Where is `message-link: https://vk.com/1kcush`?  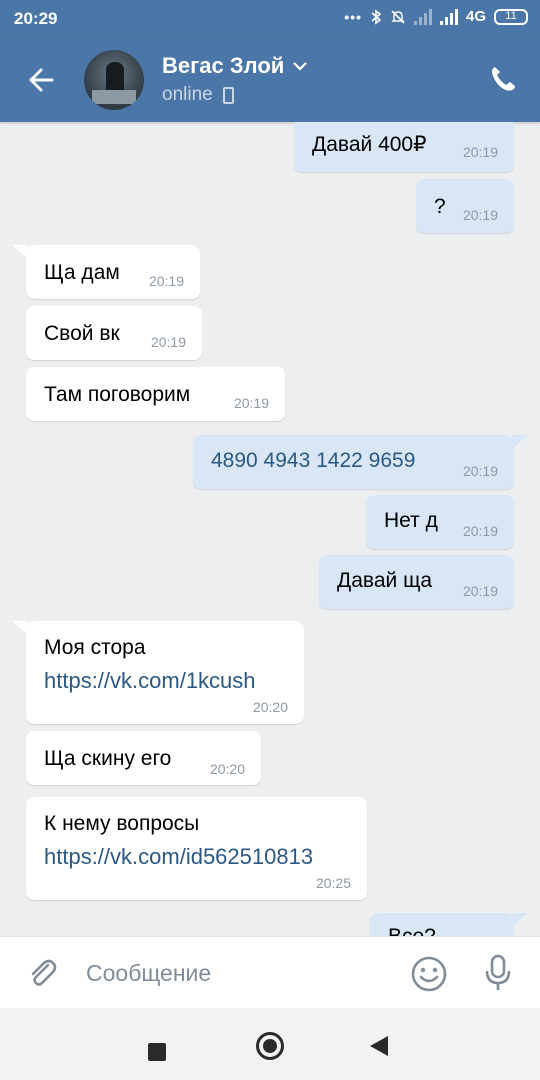 message-link: https://vk.com/1kcush is located at coordinates (150, 681).